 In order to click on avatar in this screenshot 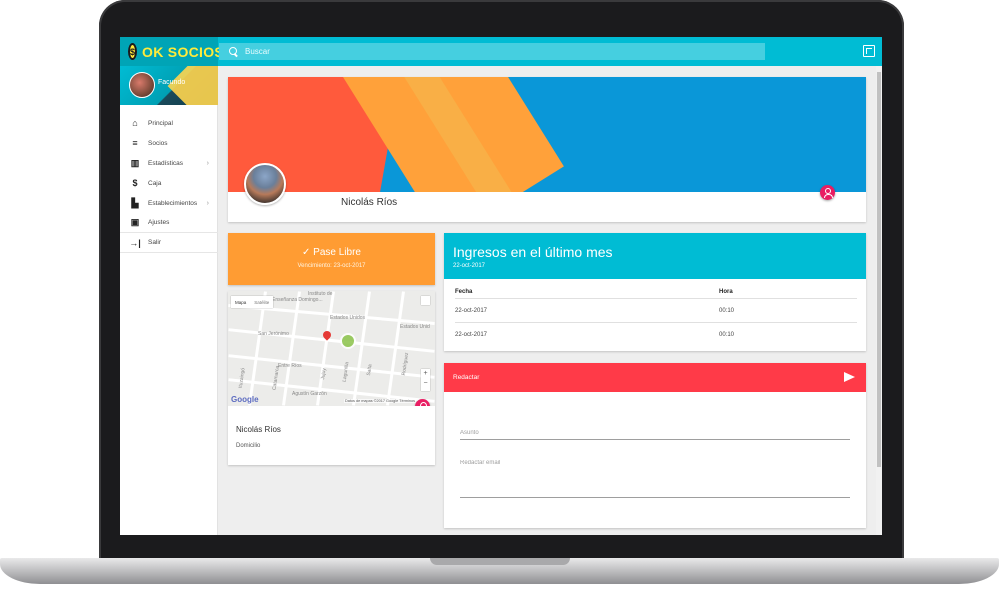, I will do `click(142, 85)`.